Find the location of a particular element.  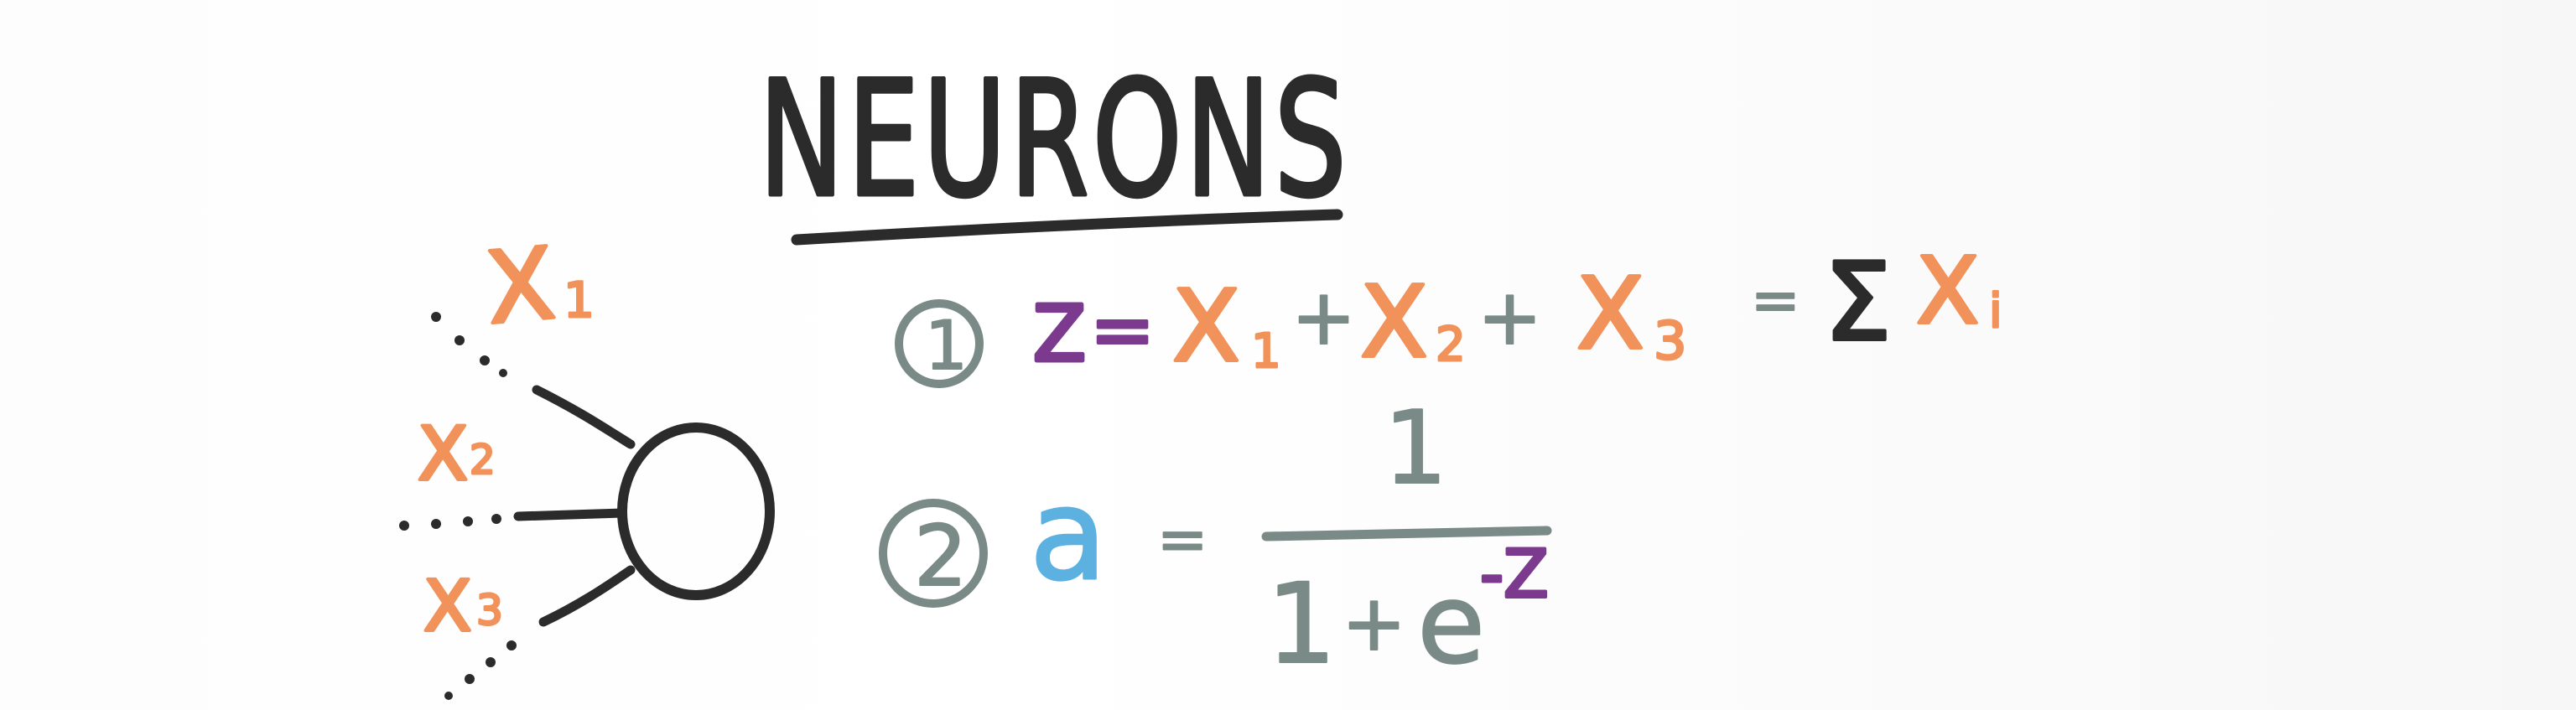

equation-1-term-x2: X 2 is located at coordinates (1412, 321).